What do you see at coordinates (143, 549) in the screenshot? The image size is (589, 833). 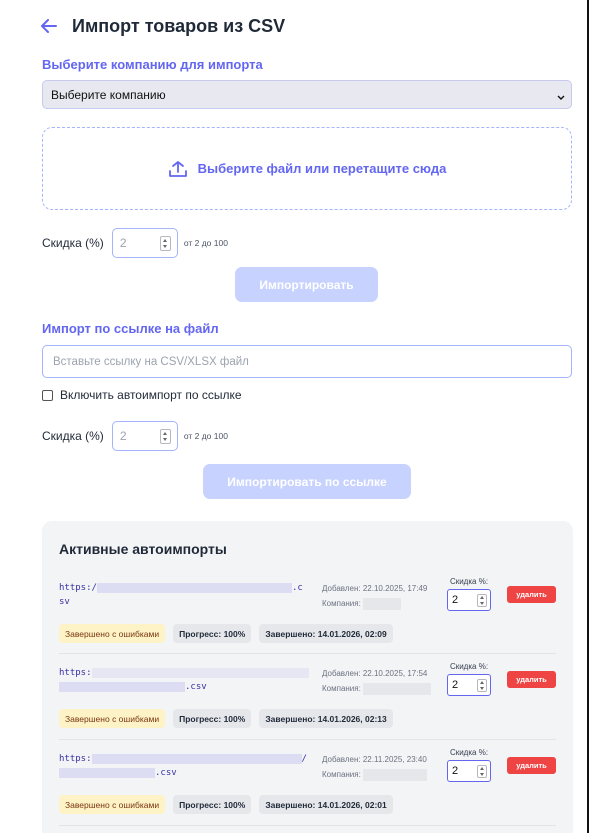 I see `panel-title: Активные автоимпорты` at bounding box center [143, 549].